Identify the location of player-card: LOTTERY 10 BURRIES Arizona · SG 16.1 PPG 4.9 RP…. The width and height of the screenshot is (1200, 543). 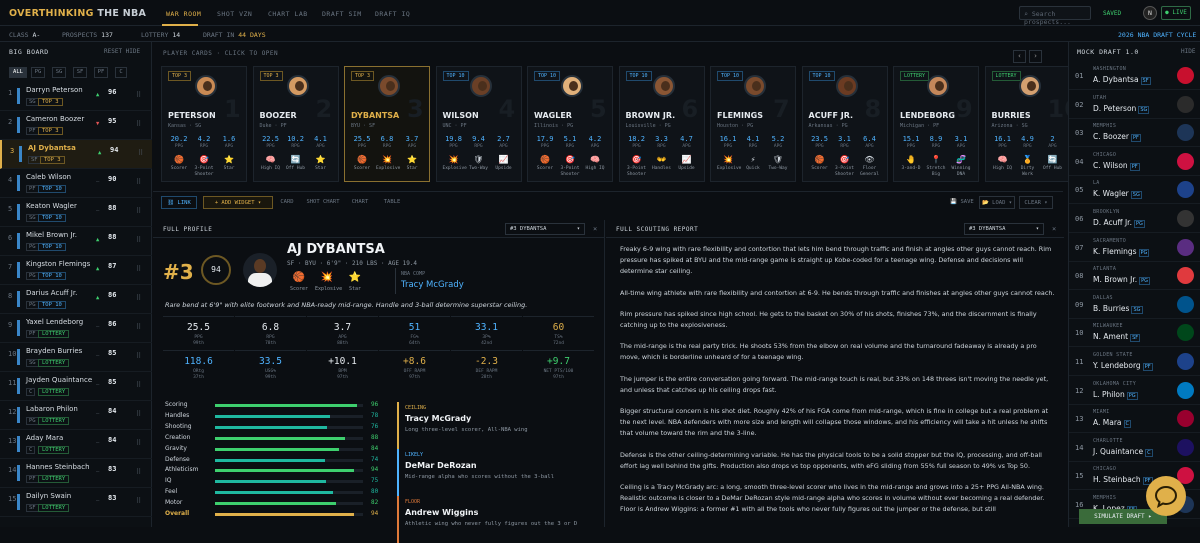
(1032, 124).